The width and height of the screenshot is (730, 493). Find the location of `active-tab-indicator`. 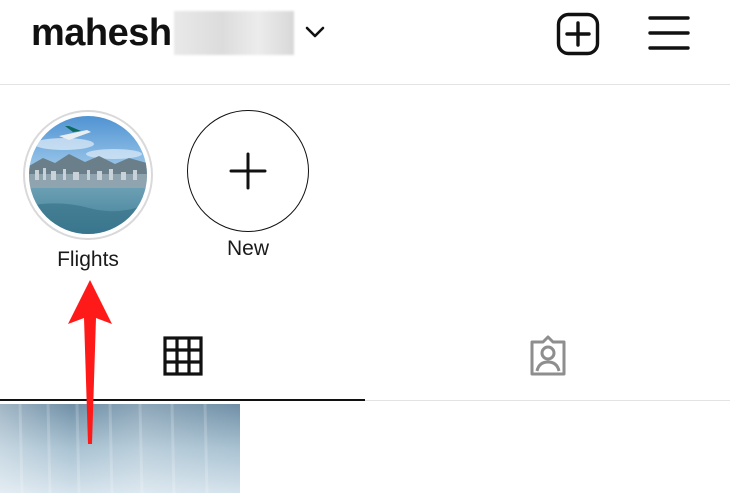

active-tab-indicator is located at coordinates (182, 400).